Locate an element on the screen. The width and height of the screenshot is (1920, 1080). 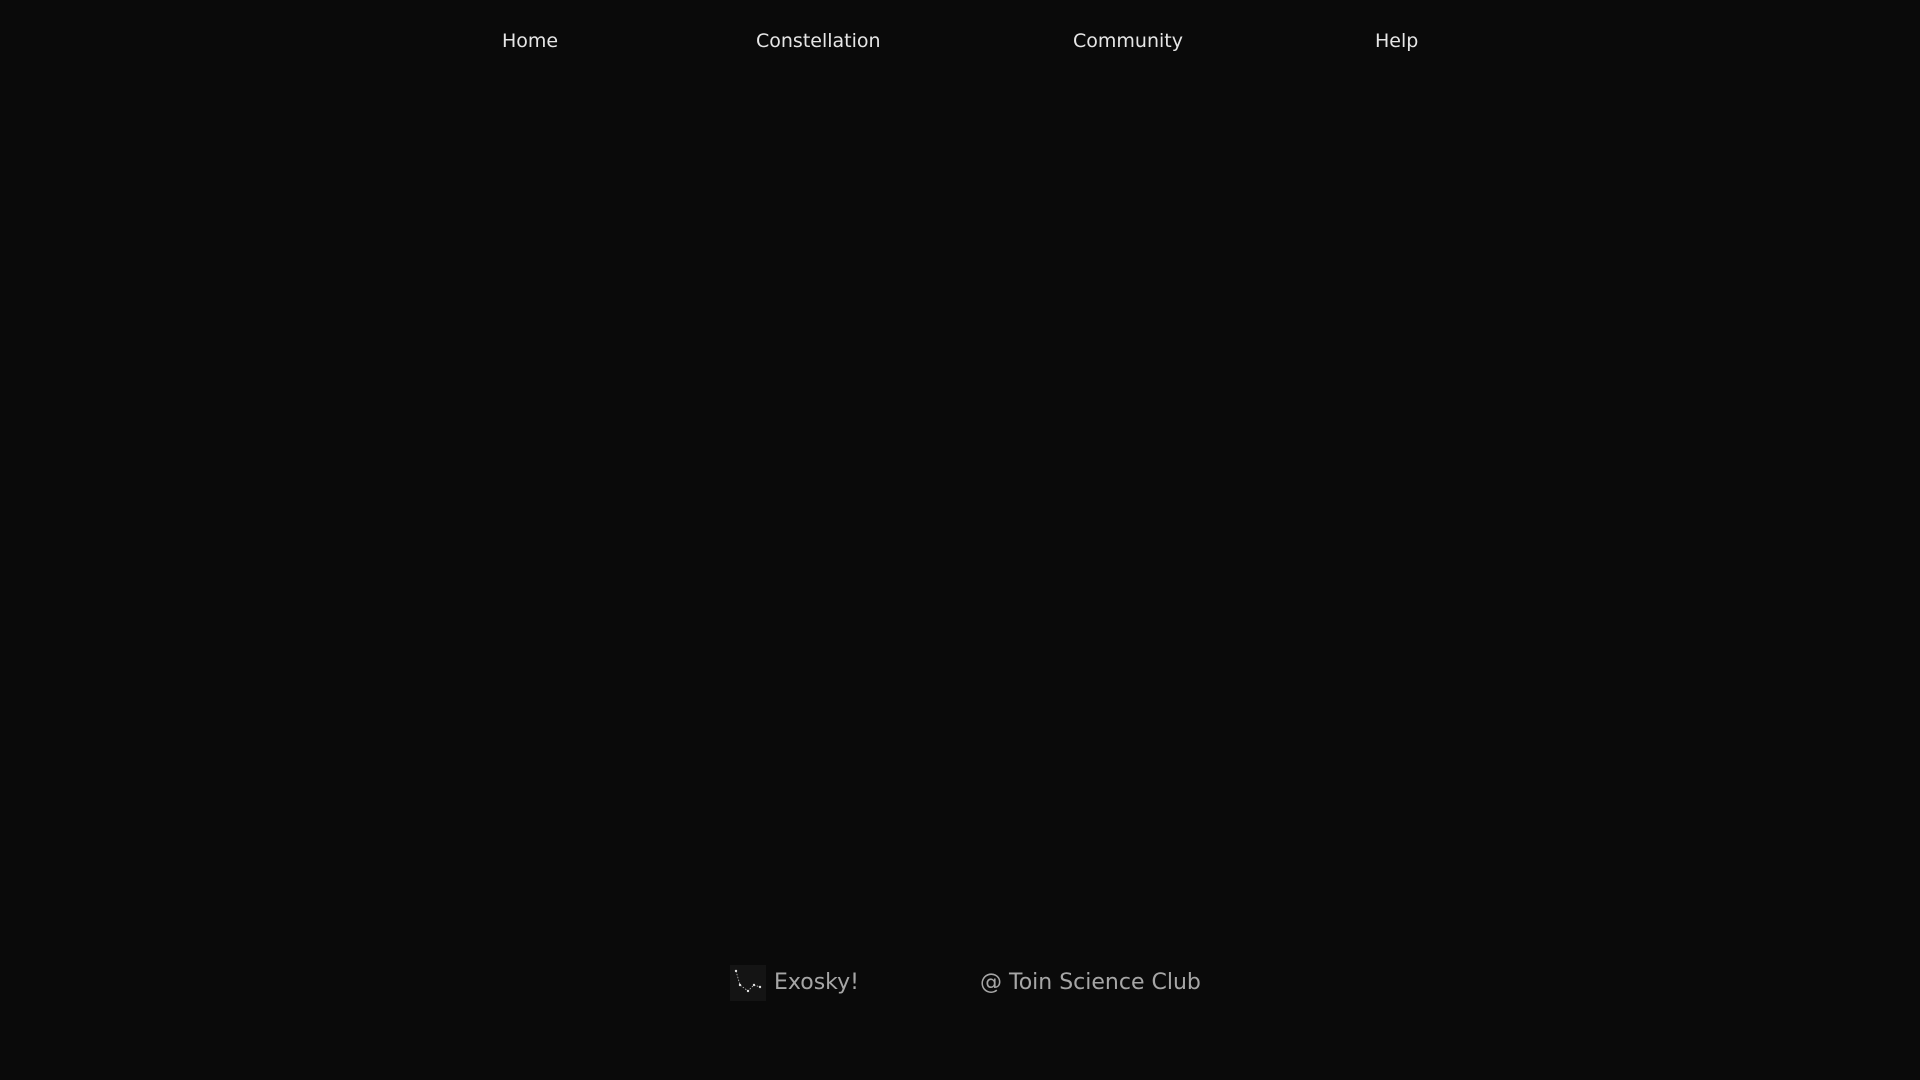
nav-help-link: Help is located at coordinates (1396, 41).